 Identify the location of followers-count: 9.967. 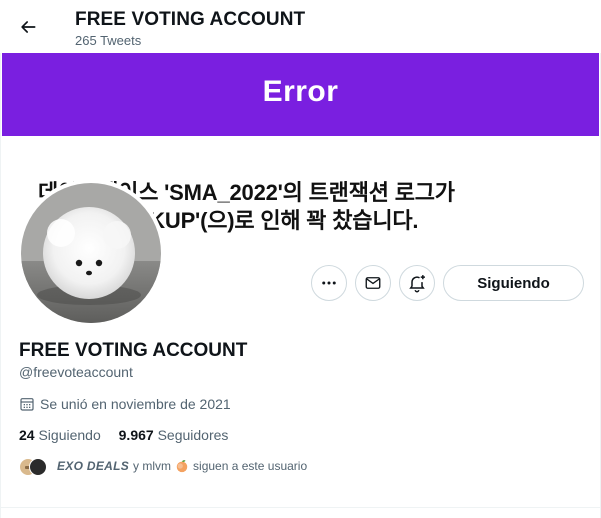
(136, 435).